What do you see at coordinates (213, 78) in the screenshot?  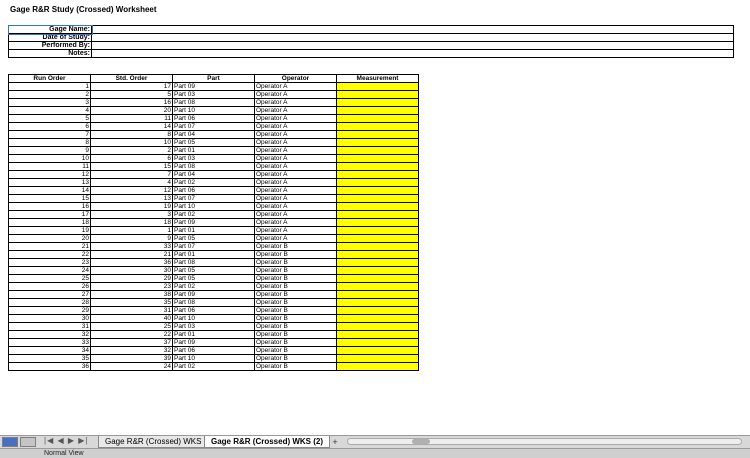 I see `header-part: Part` at bounding box center [213, 78].